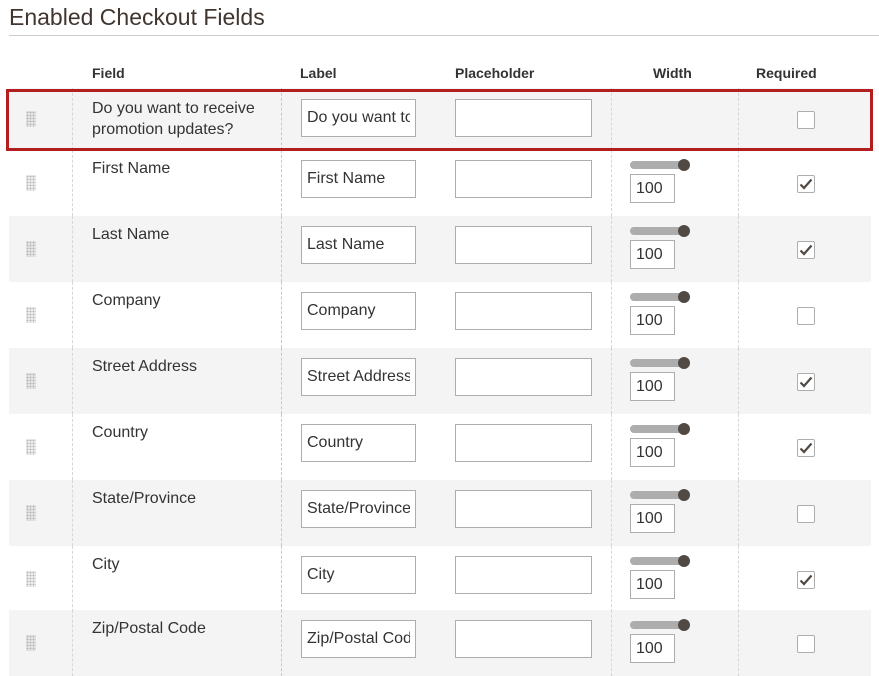  I want to click on table-row: Last Name, so click(440, 249).